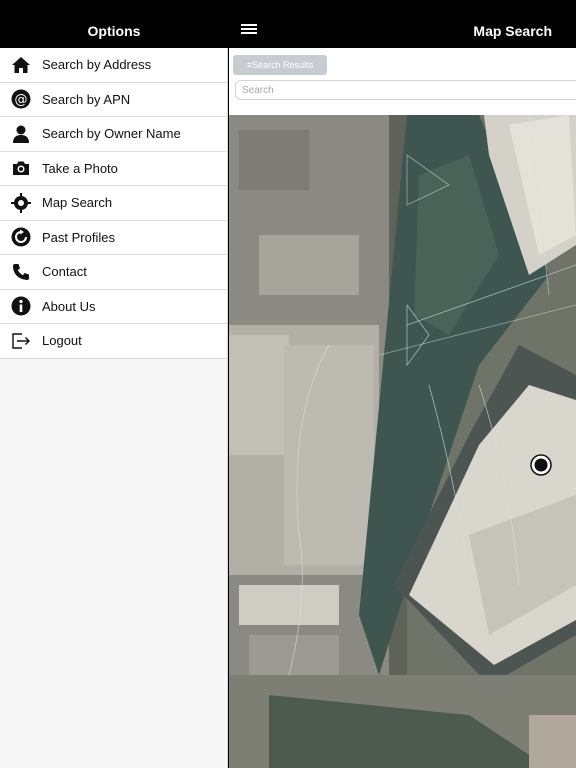 The image size is (576, 768). What do you see at coordinates (21, 203) in the screenshot?
I see `crosshair-icon` at bounding box center [21, 203].